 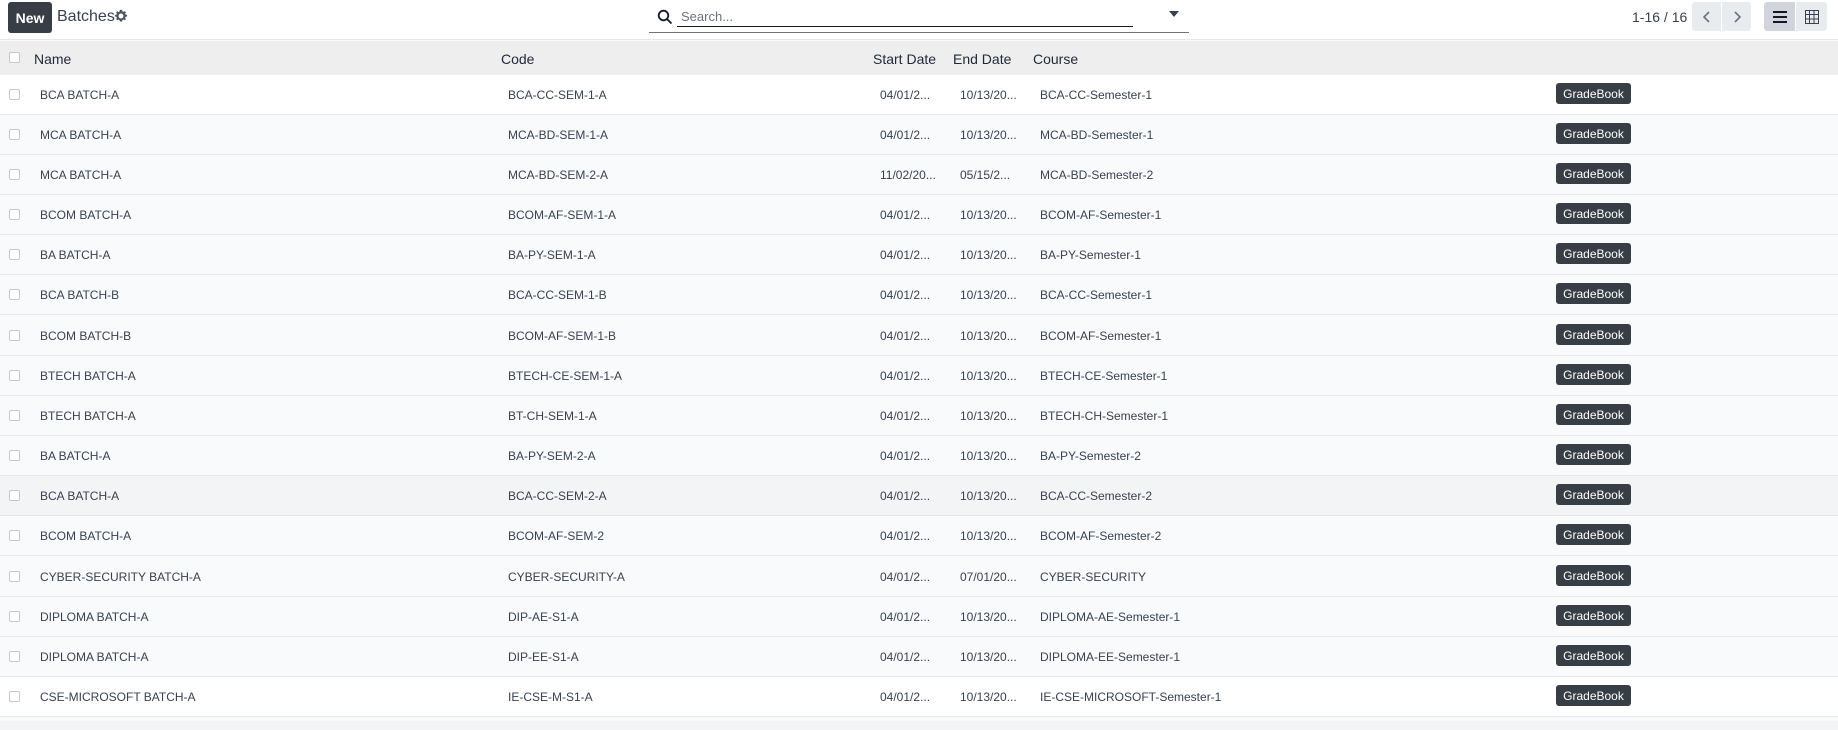 What do you see at coordinates (52, 59) in the screenshot?
I see `column-header-name: Name` at bounding box center [52, 59].